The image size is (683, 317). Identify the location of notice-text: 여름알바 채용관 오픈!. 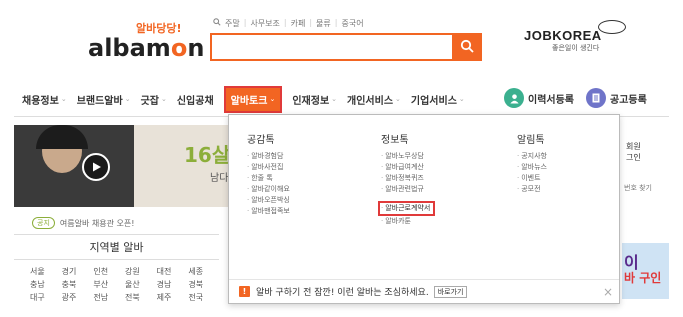
(97, 223).